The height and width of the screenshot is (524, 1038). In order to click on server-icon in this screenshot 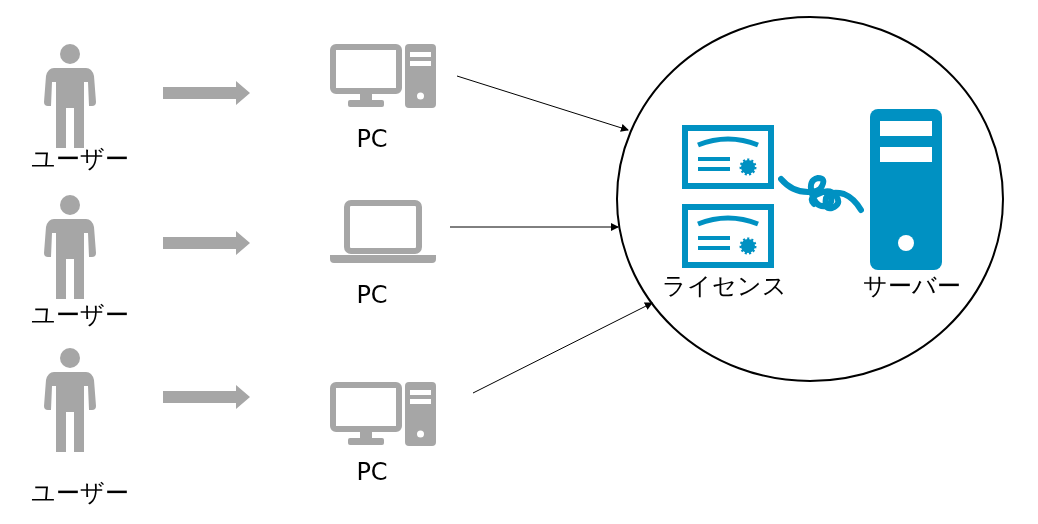, I will do `click(906, 189)`.